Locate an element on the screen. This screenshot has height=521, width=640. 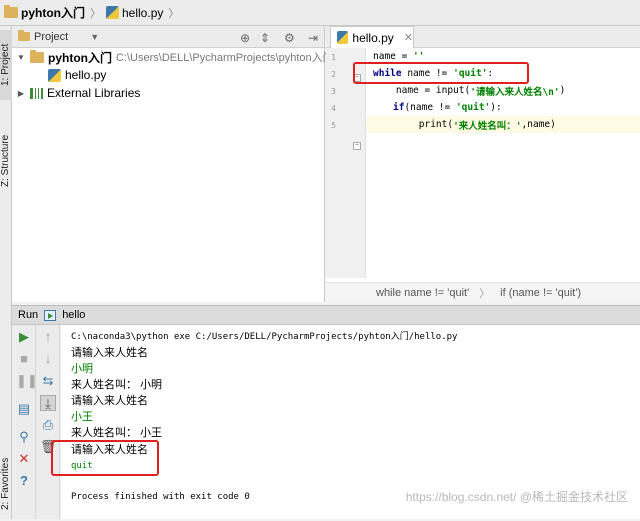
editor-breadcrumb-item: while name != 'quit' is located at coordinates (422, 293).